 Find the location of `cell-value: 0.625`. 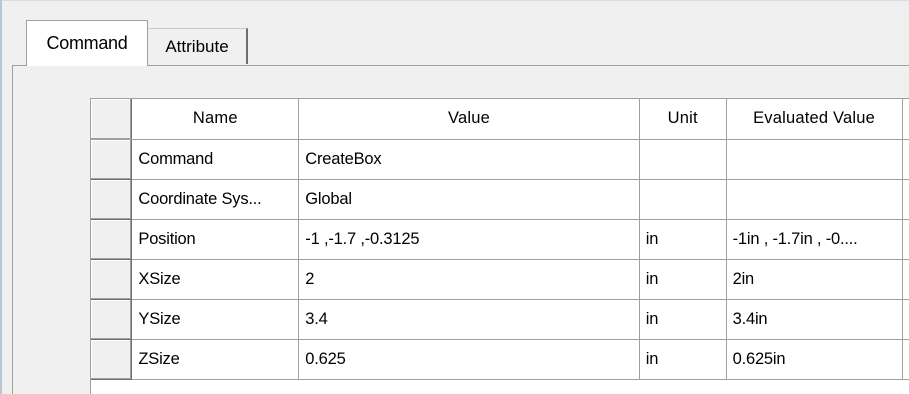

cell-value: 0.625 is located at coordinates (469, 359).